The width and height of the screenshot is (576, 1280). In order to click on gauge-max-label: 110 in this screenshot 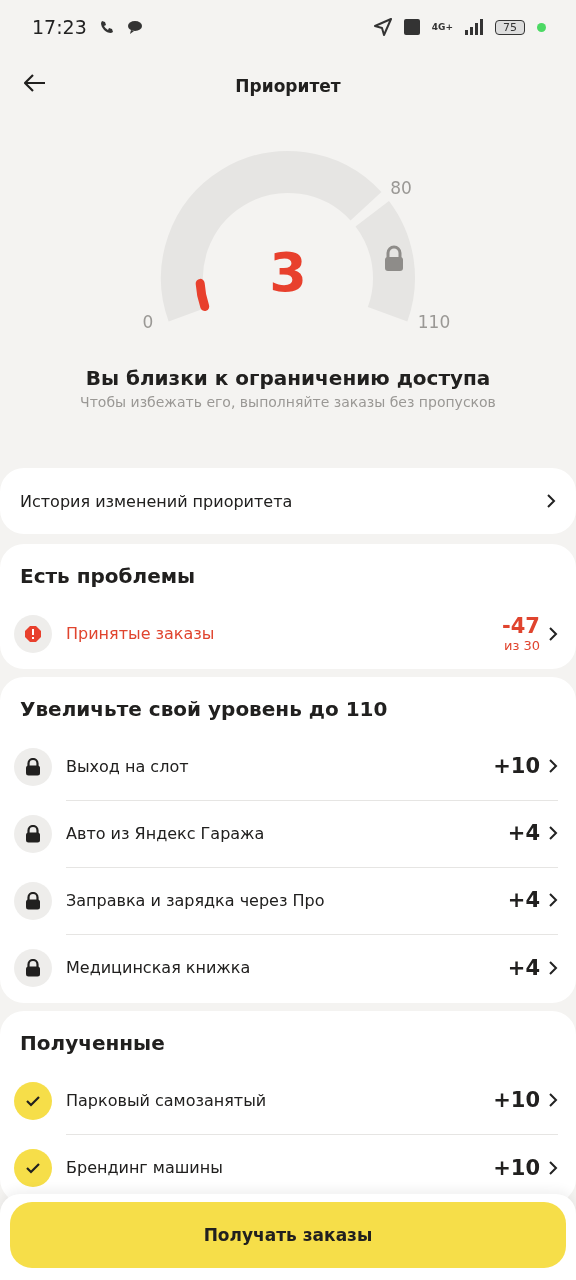, I will do `click(434, 322)`.